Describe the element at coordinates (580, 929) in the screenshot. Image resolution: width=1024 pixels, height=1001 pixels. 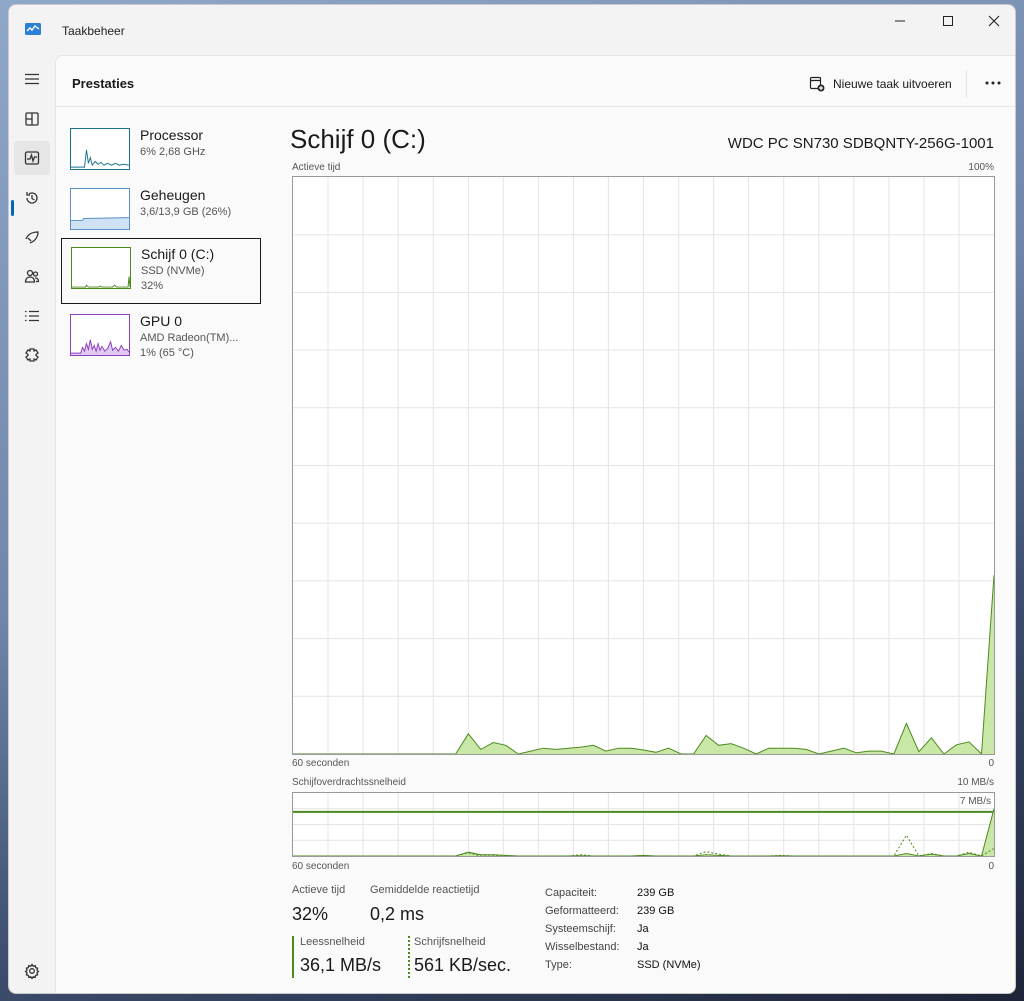
I see `prop-key: Systeemschijf:` at that location.